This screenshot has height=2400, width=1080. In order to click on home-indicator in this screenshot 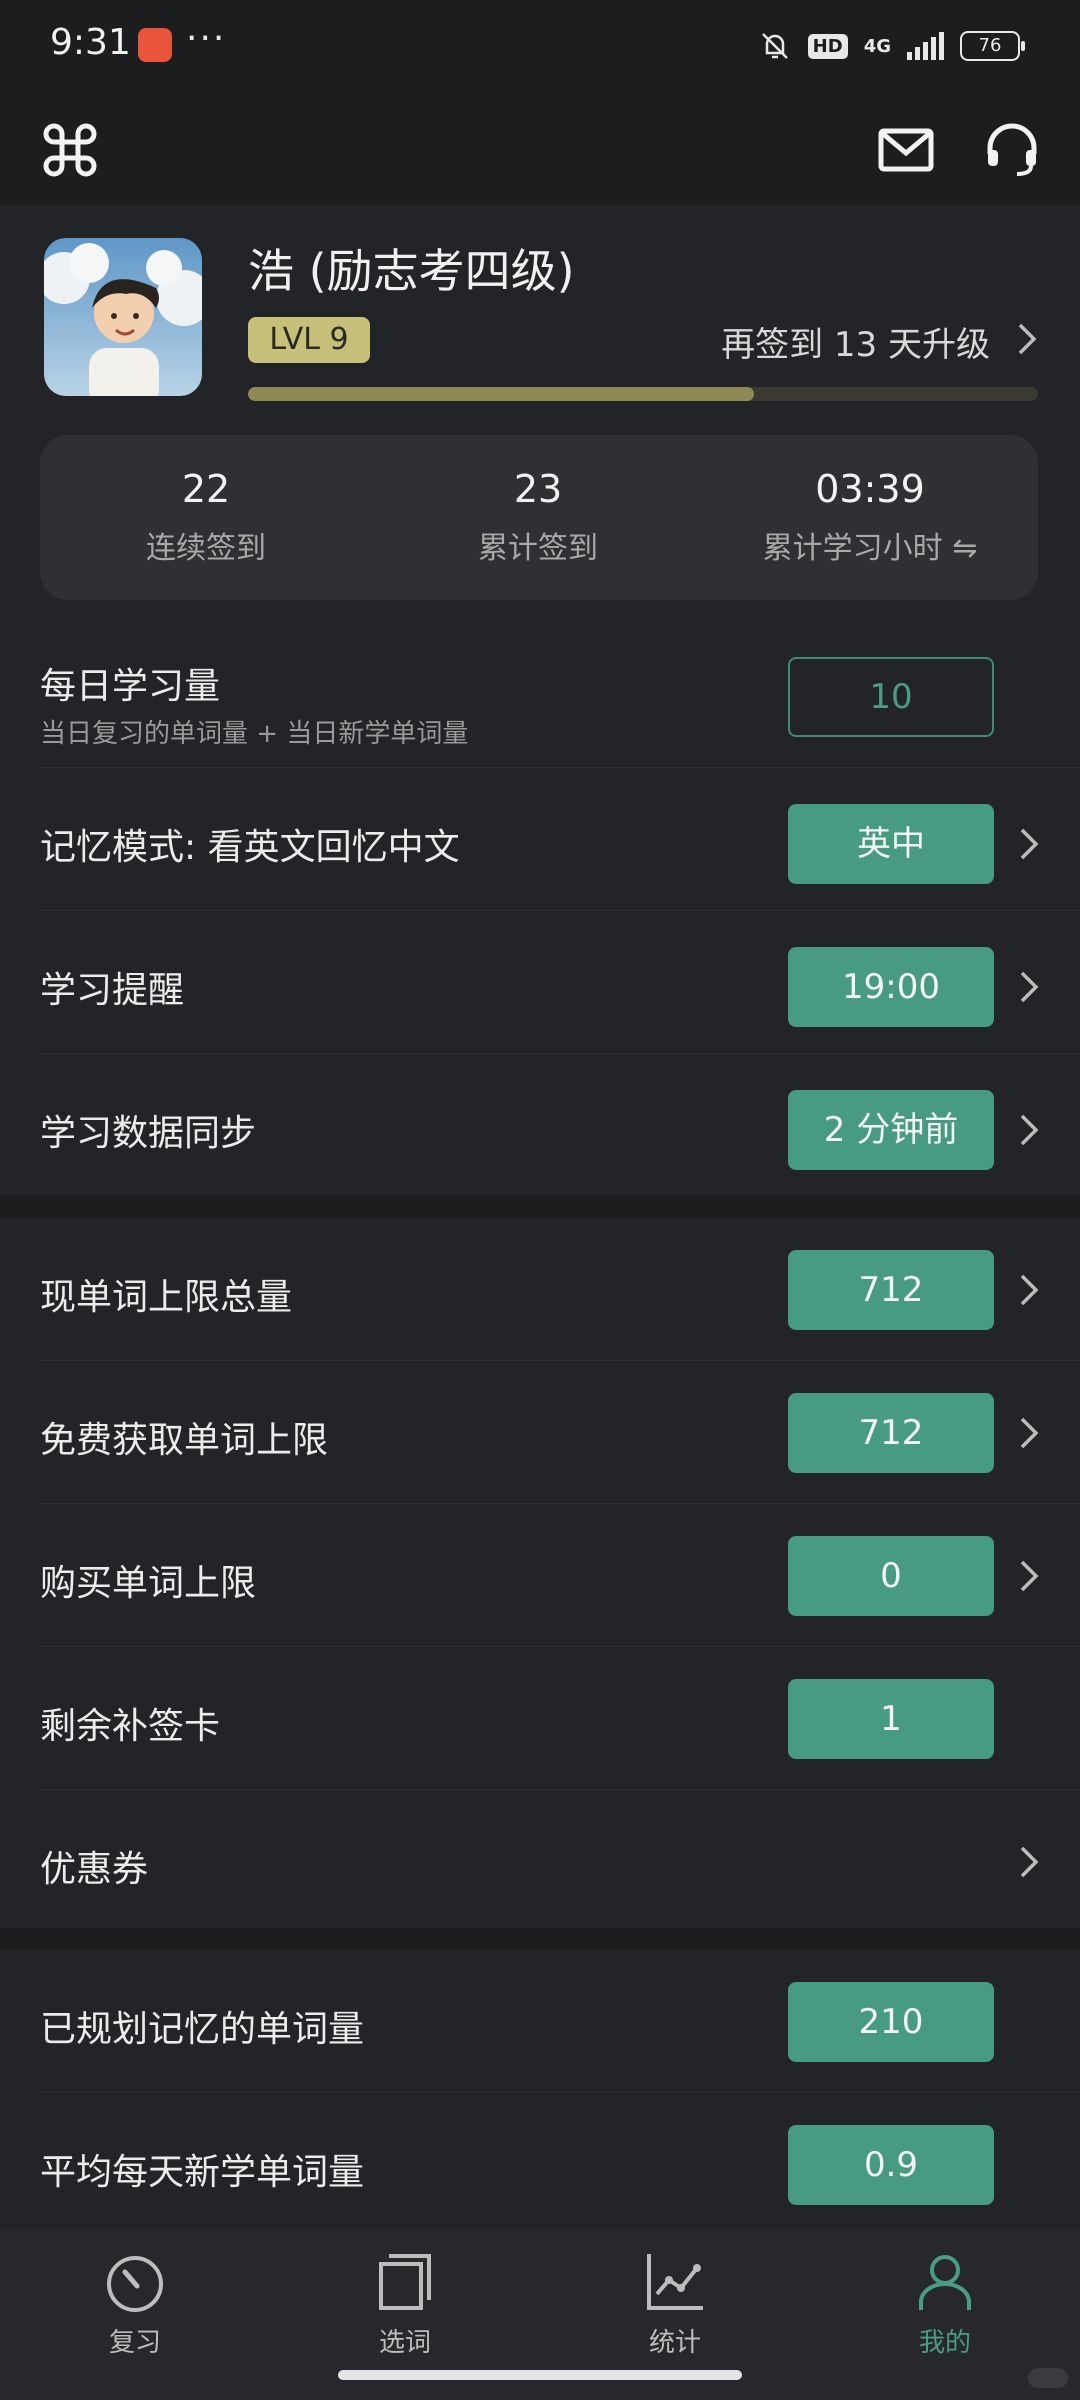, I will do `click(540, 2375)`.